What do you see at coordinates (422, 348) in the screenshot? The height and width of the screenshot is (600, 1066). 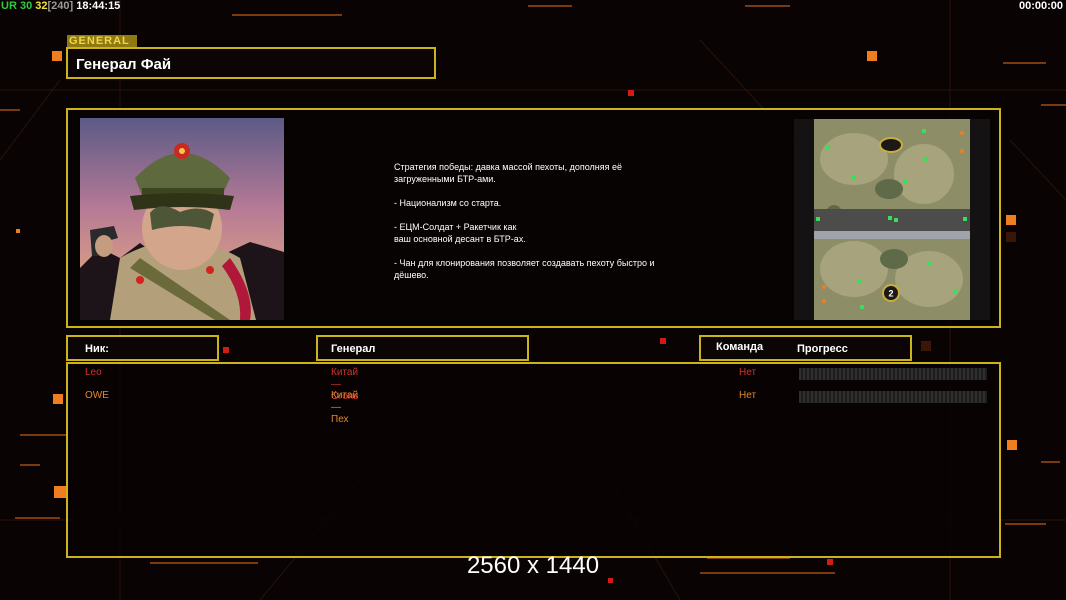 I see `general-column-header: Генерал` at bounding box center [422, 348].